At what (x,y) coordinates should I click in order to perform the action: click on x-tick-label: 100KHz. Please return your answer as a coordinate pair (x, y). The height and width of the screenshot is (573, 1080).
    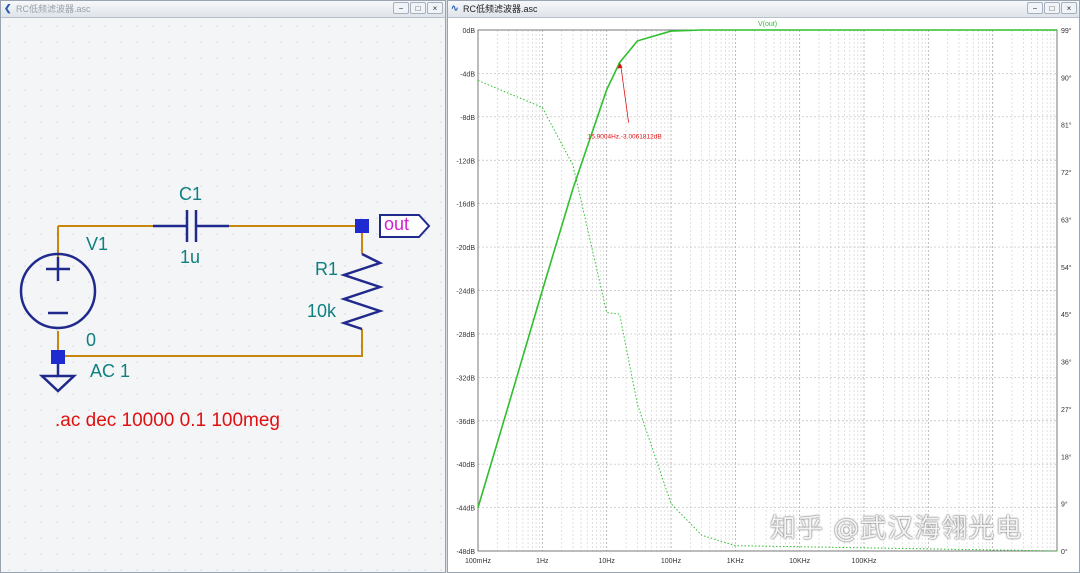
    Looking at the image, I should click on (864, 561).